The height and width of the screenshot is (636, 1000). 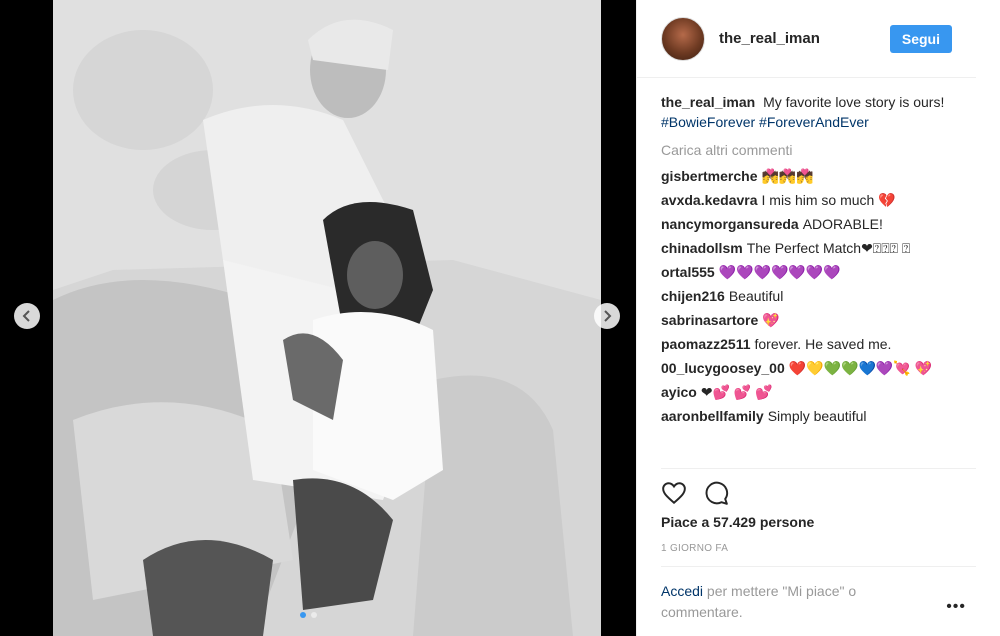 What do you see at coordinates (771, 320) in the screenshot?
I see `comment-text: 💖` at bounding box center [771, 320].